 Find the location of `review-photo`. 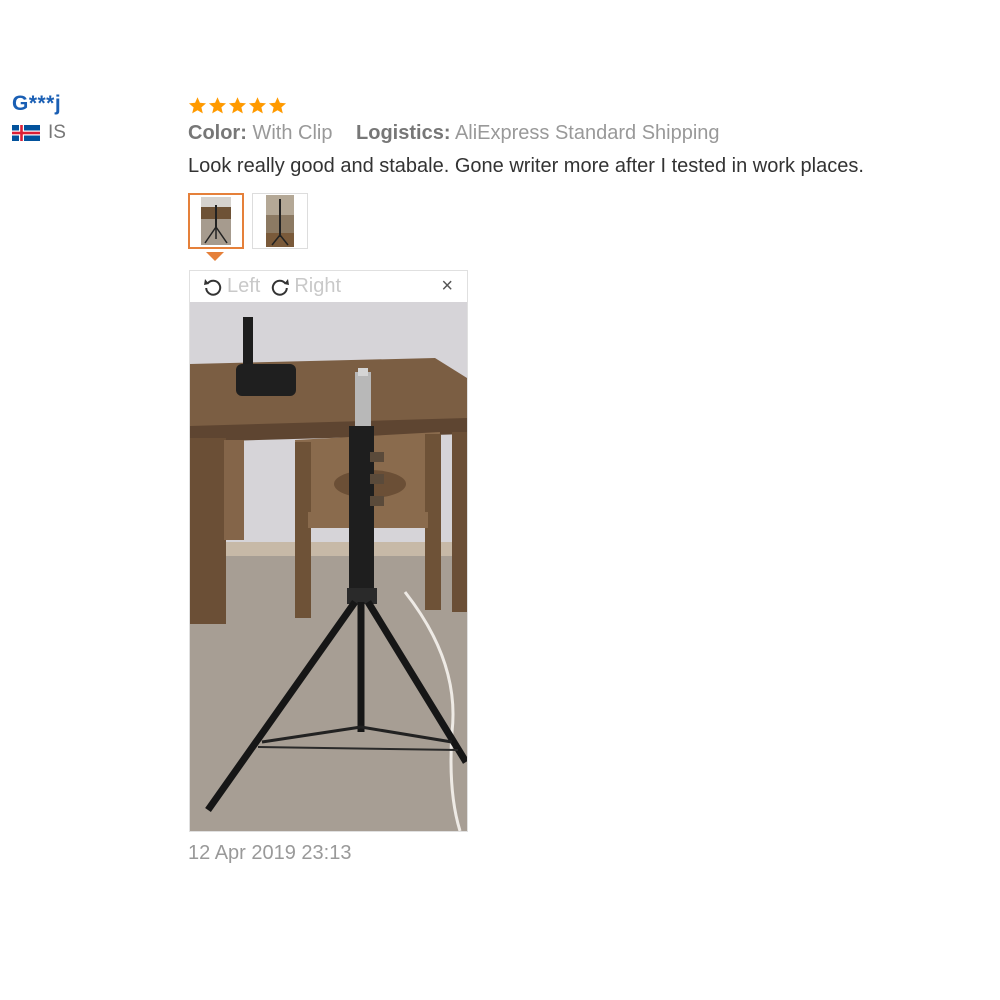

review-photo is located at coordinates (328, 566).